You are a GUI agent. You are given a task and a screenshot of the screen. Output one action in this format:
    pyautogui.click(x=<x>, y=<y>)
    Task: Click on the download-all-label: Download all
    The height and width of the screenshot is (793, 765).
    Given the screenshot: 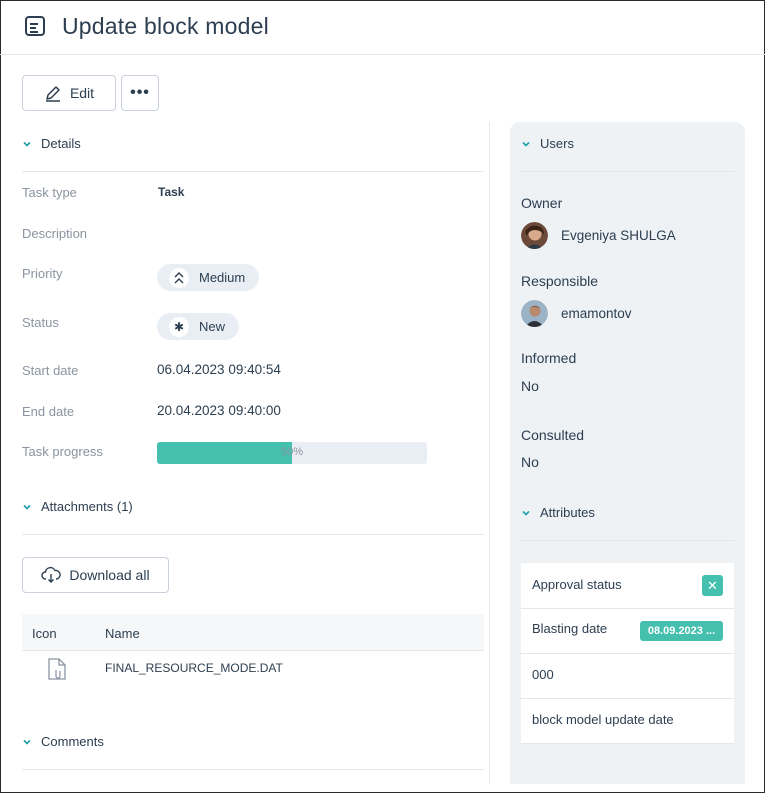 What is the action you would take?
    pyautogui.click(x=109, y=575)
    